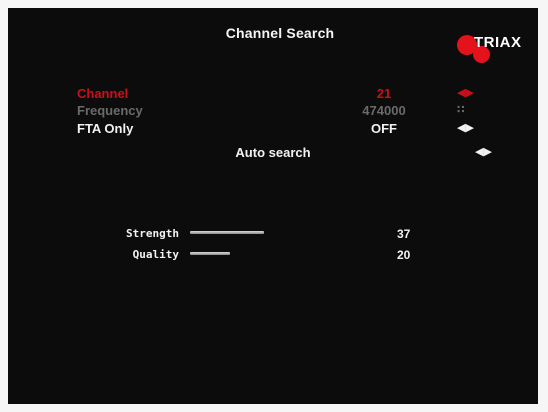 The height and width of the screenshot is (412, 548). I want to click on triax-logo: TRIAX, so click(490, 46).